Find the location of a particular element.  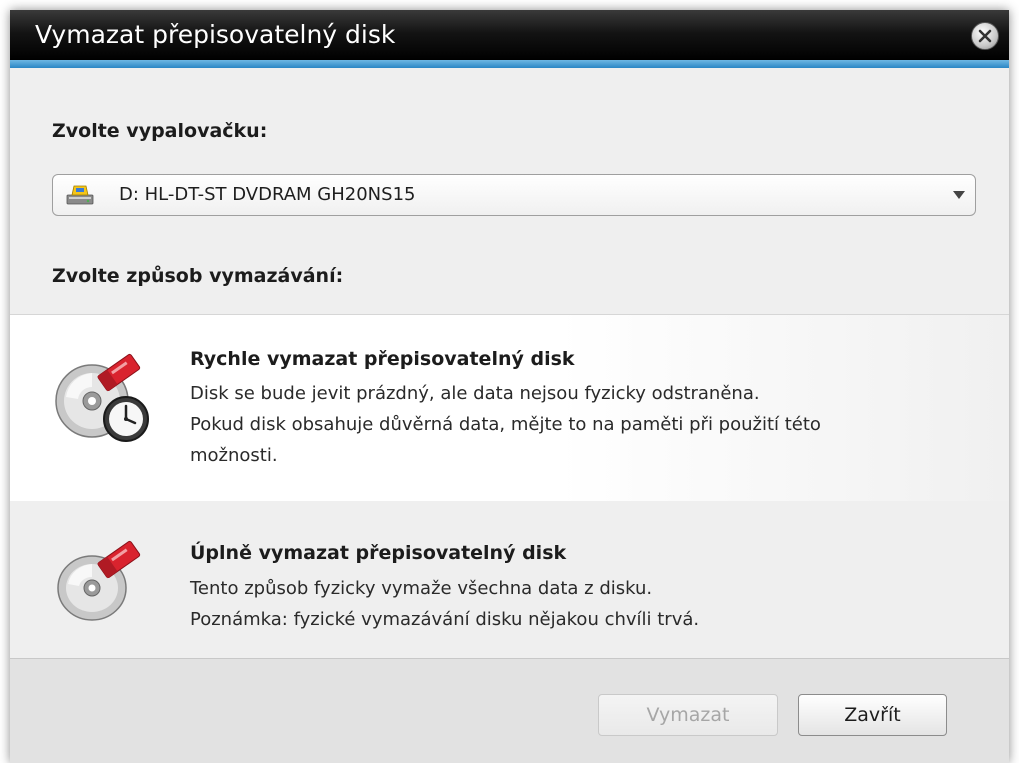

quick-erase-disc-icon is located at coordinates (102, 399).